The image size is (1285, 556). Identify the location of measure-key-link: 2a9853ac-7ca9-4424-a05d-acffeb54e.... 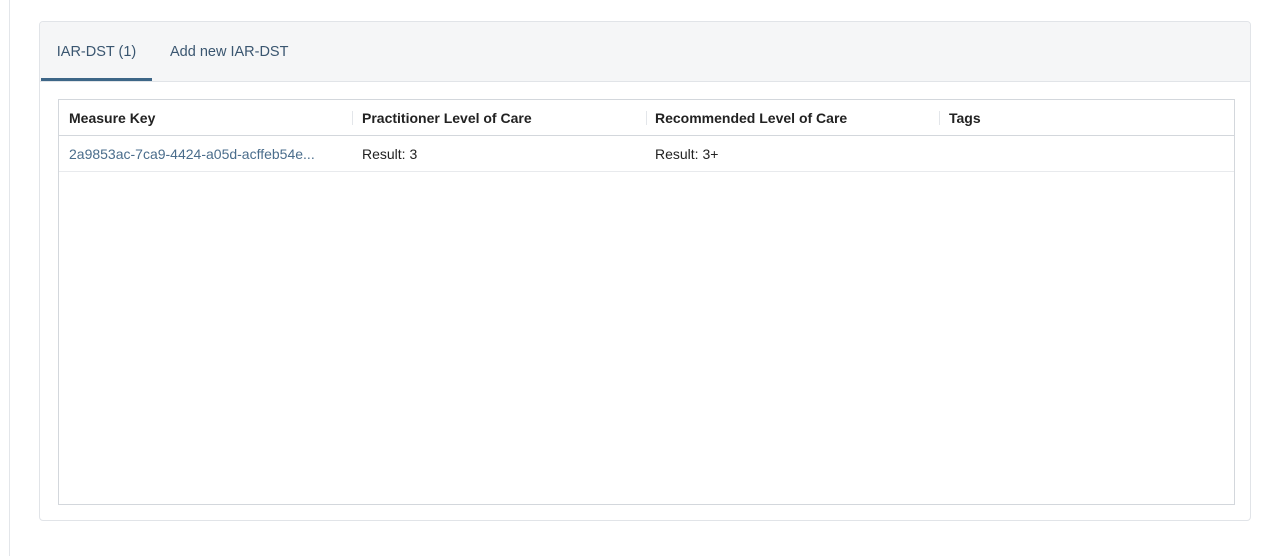
(211, 153).